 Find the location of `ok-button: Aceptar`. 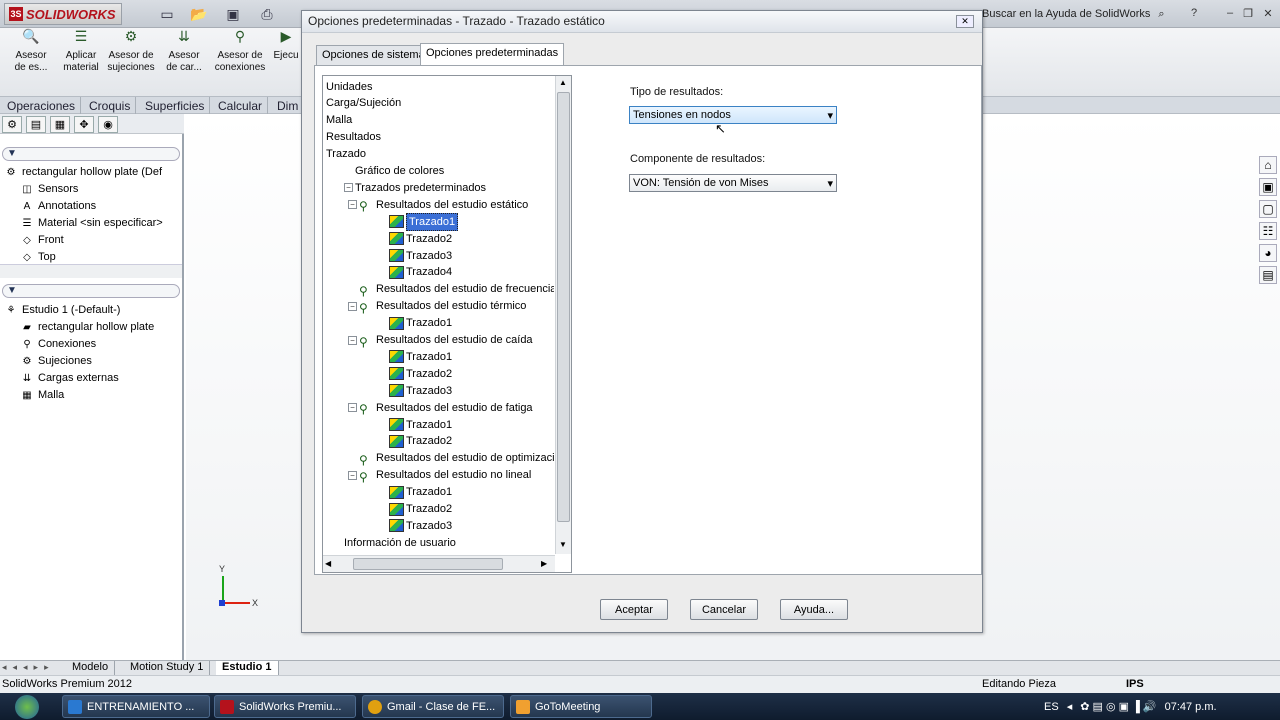

ok-button: Aceptar is located at coordinates (634, 609).